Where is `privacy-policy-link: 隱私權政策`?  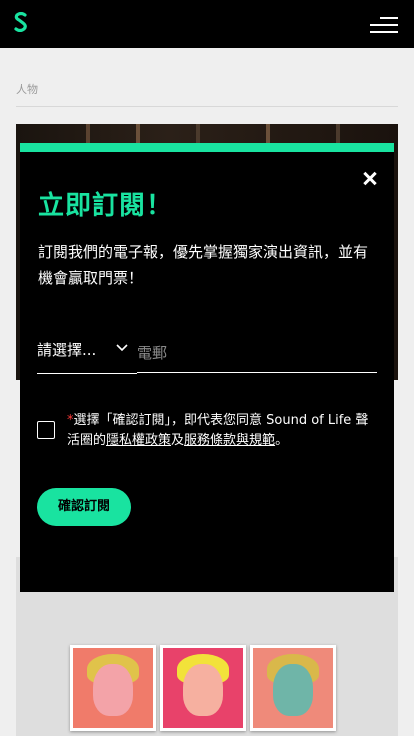
privacy-policy-link: 隱私權政策 is located at coordinates (138, 440).